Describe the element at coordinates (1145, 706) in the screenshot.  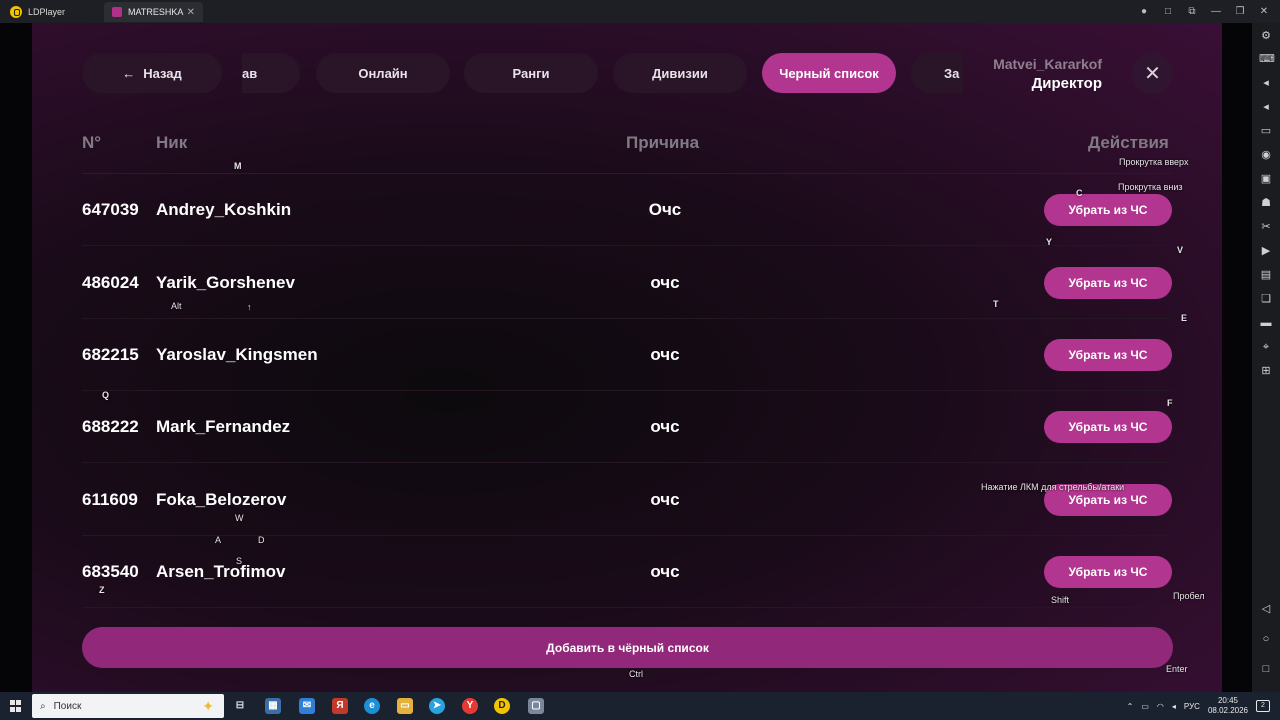
I see `network-icon: ▭` at that location.